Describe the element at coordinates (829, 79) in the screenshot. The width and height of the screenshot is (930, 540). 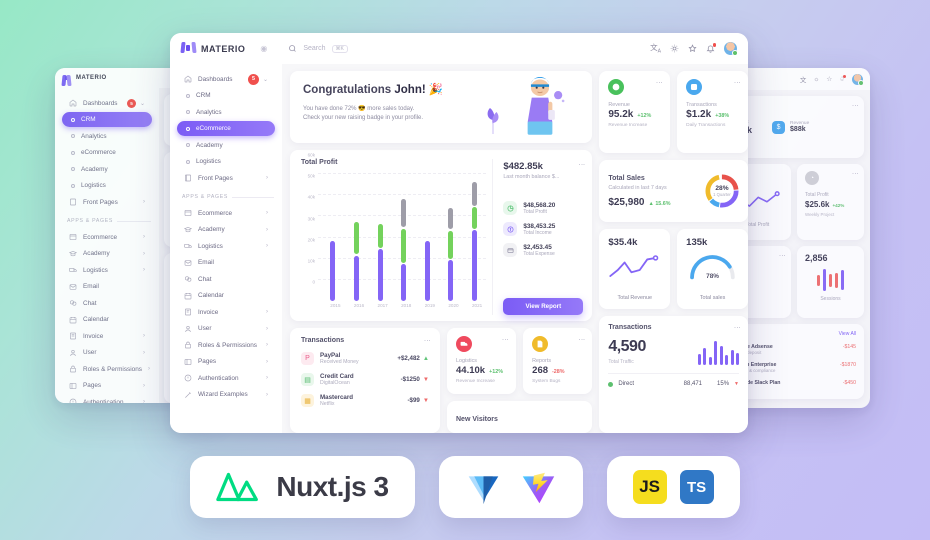
I see `shortcuts-icon: ☆` at that location.